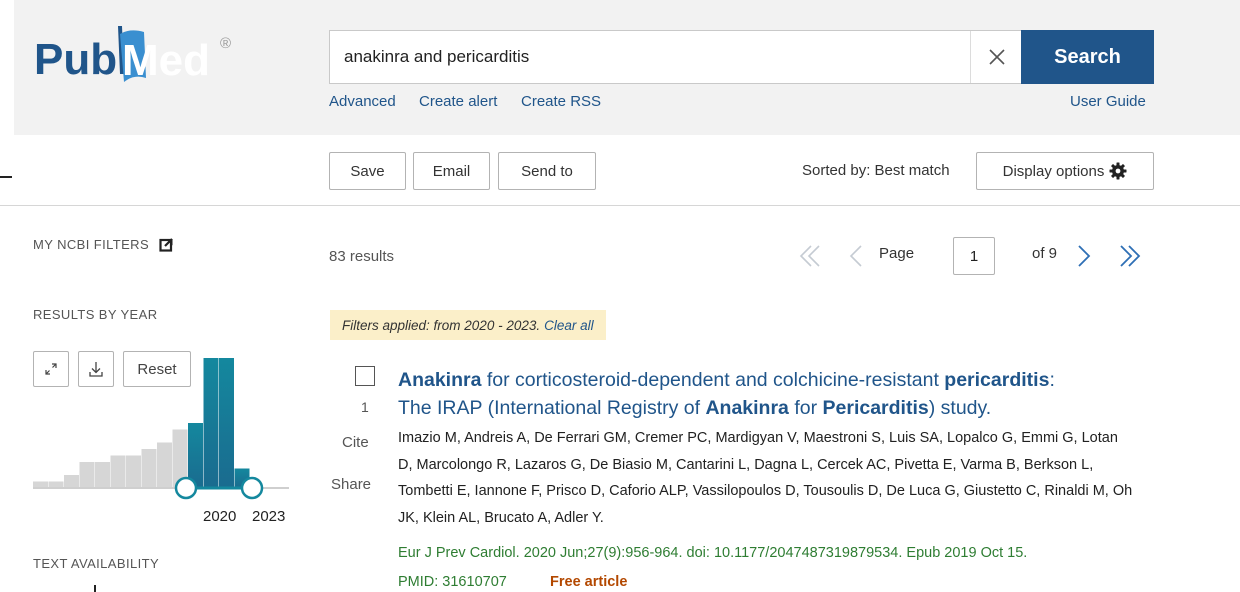  What do you see at coordinates (351, 484) in the screenshot?
I see `share-button: Share` at bounding box center [351, 484].